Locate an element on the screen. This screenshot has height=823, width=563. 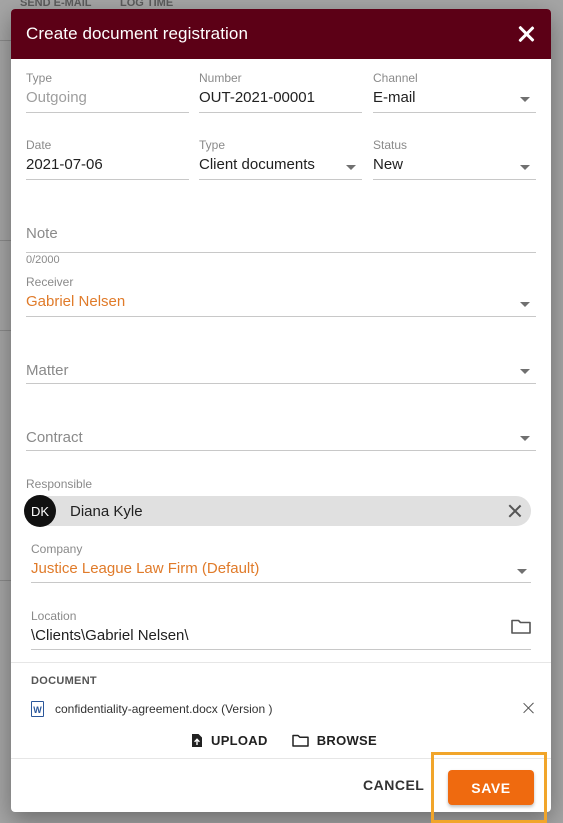
upload-button: UPLOAD is located at coordinates (229, 740).